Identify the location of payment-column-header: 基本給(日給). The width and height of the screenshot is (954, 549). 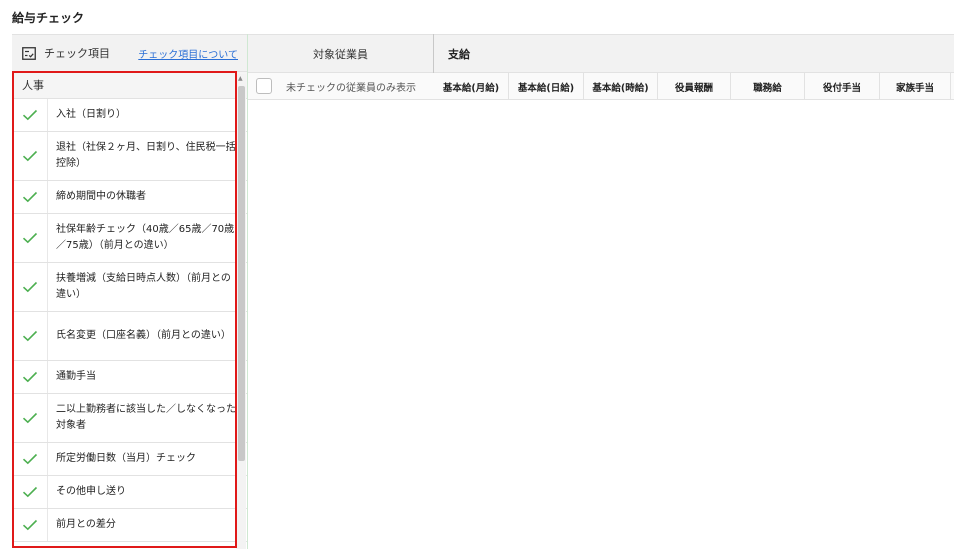
(546, 86).